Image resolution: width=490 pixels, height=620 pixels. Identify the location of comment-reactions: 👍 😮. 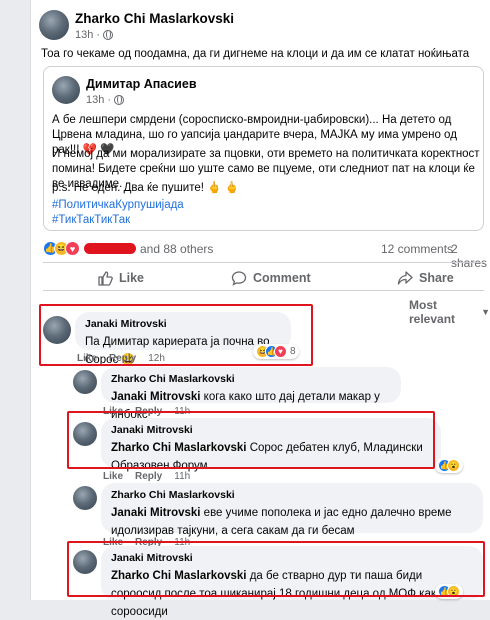
(449, 465).